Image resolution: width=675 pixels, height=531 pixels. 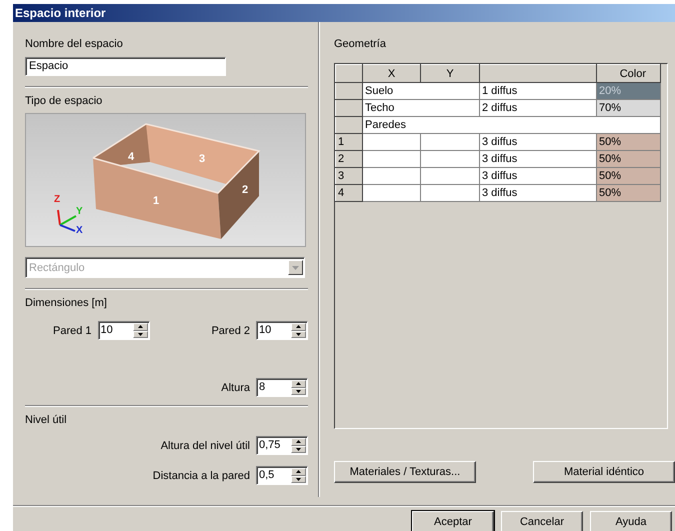 I want to click on section-label: Tipo de espacio, so click(x=64, y=101).